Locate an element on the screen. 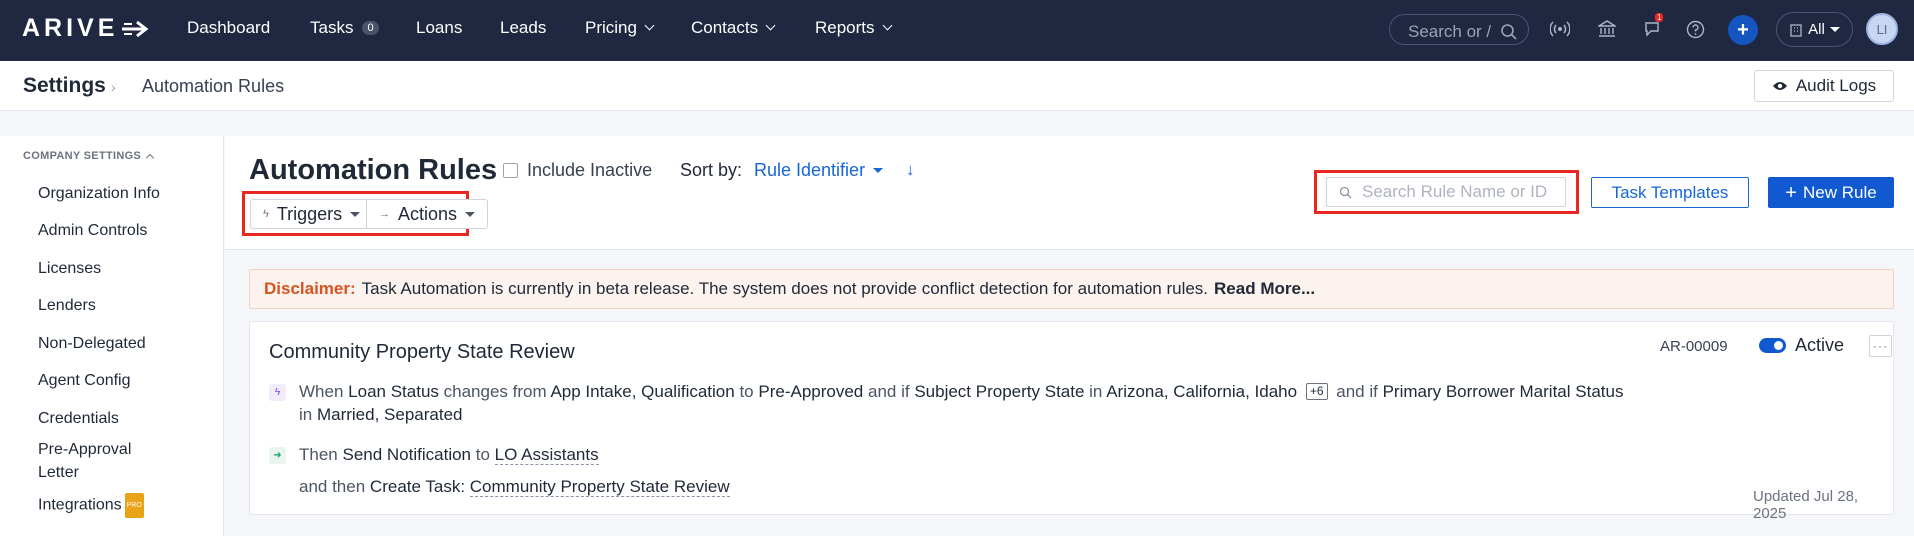 The width and height of the screenshot is (1914, 536). global-search-placeholder: Search or / is located at coordinates (1450, 31).